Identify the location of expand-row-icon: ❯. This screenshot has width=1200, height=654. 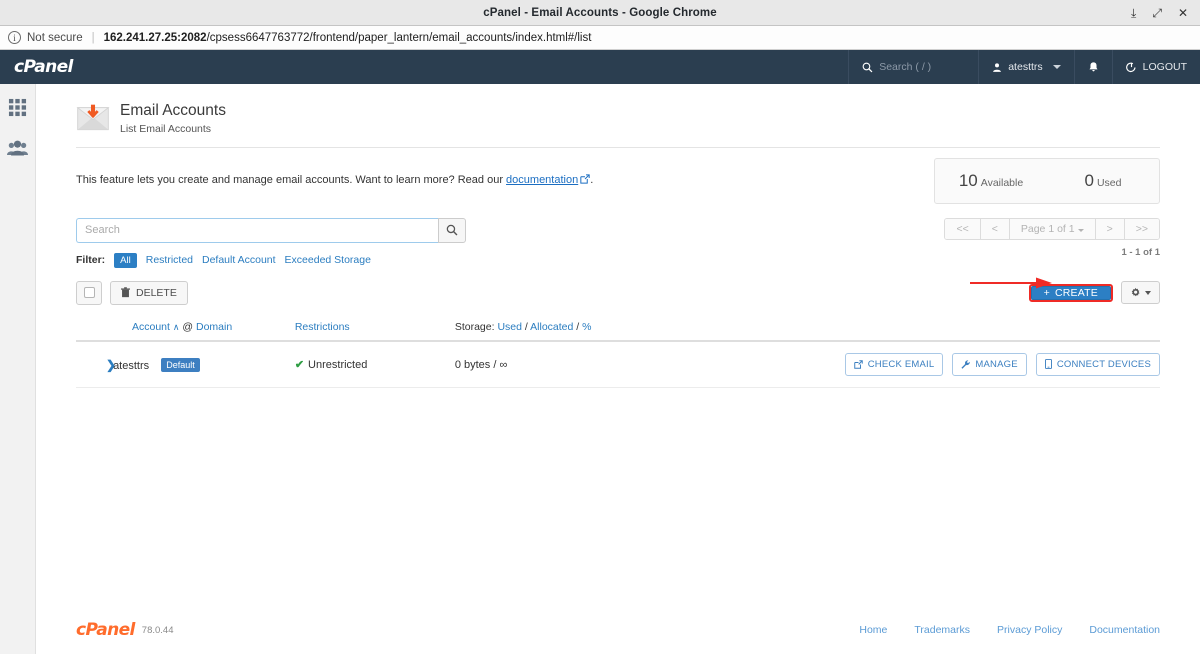
(96, 365).